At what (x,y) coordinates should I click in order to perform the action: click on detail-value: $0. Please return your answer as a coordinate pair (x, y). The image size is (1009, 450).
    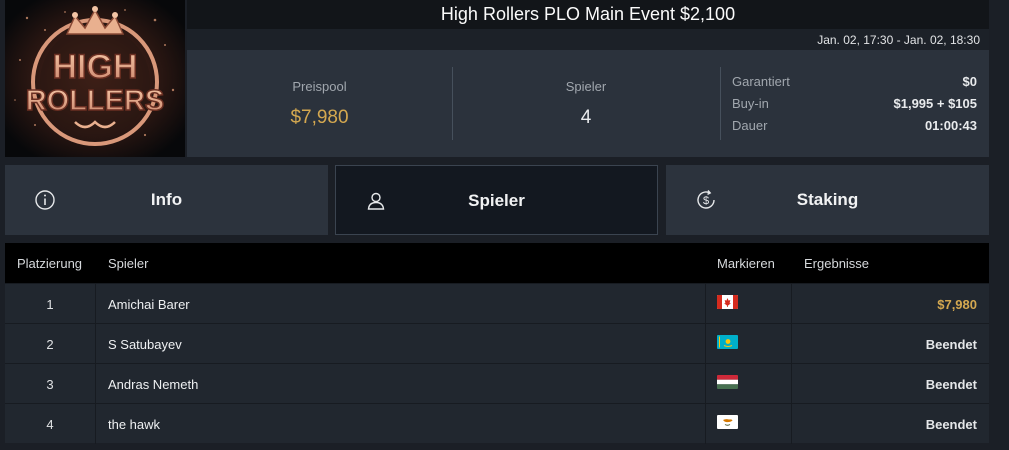
    Looking at the image, I should click on (969, 81).